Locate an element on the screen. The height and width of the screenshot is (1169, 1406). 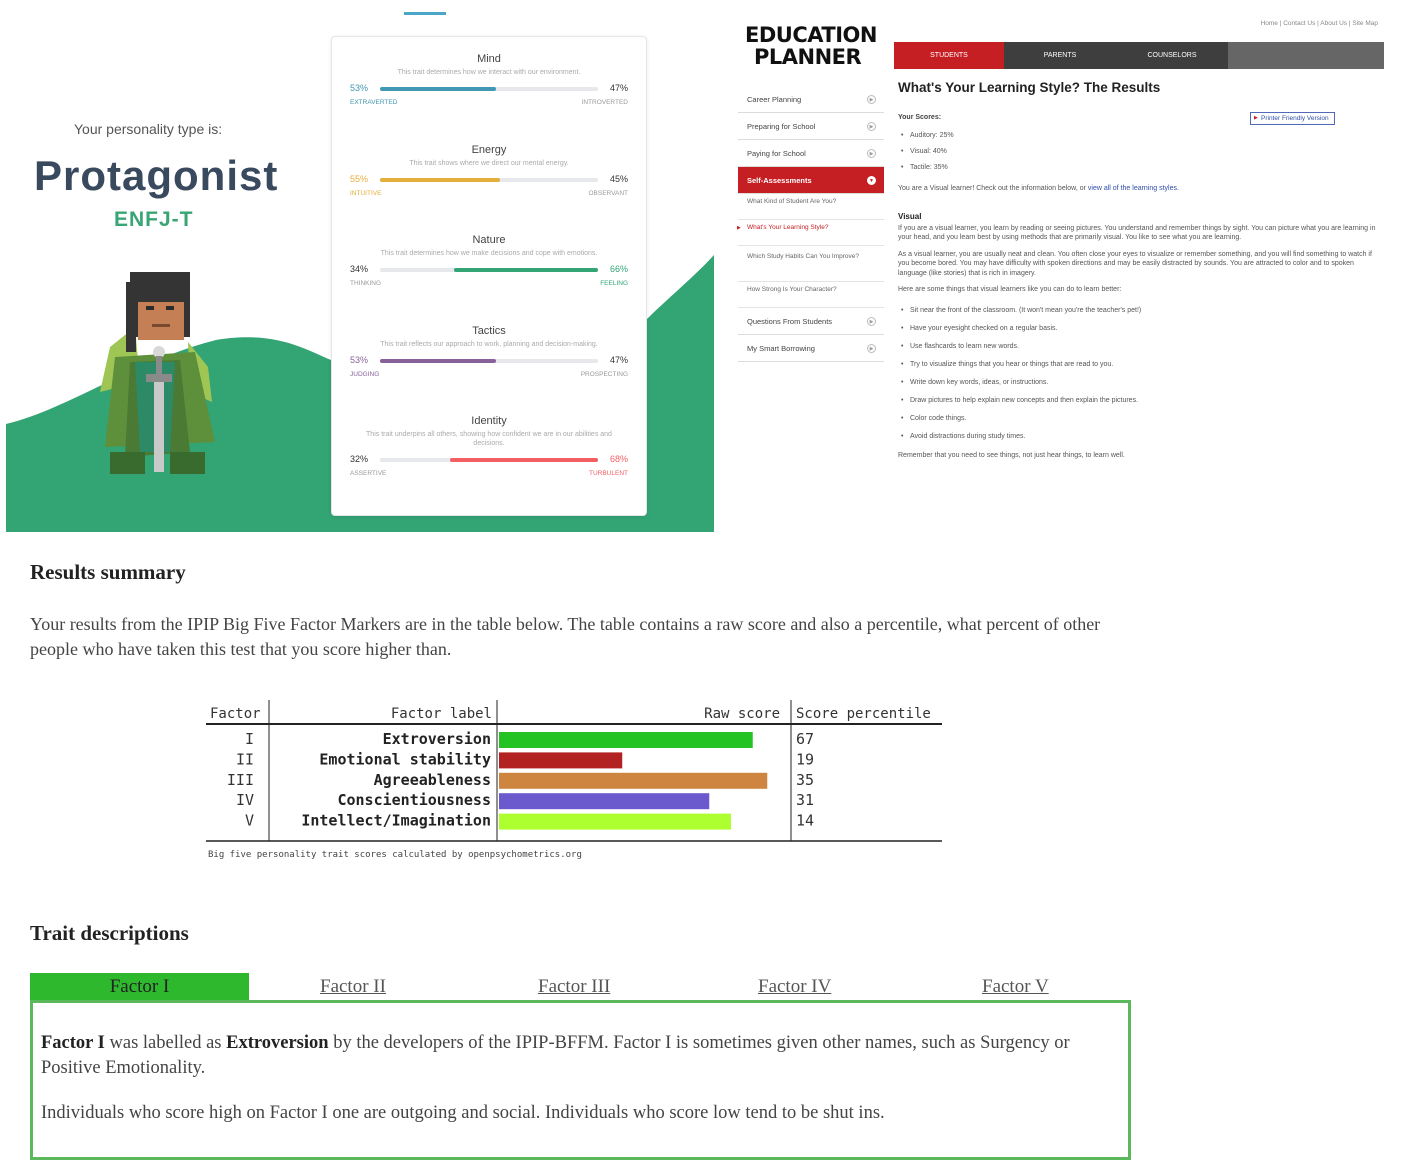
tab-factor-5: Factor V is located at coordinates (1015, 987).